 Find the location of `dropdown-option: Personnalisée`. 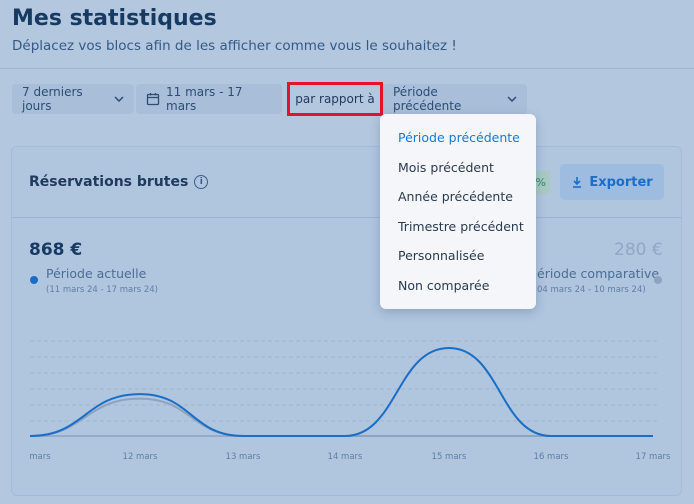

dropdown-option: Personnalisée is located at coordinates (458, 256).